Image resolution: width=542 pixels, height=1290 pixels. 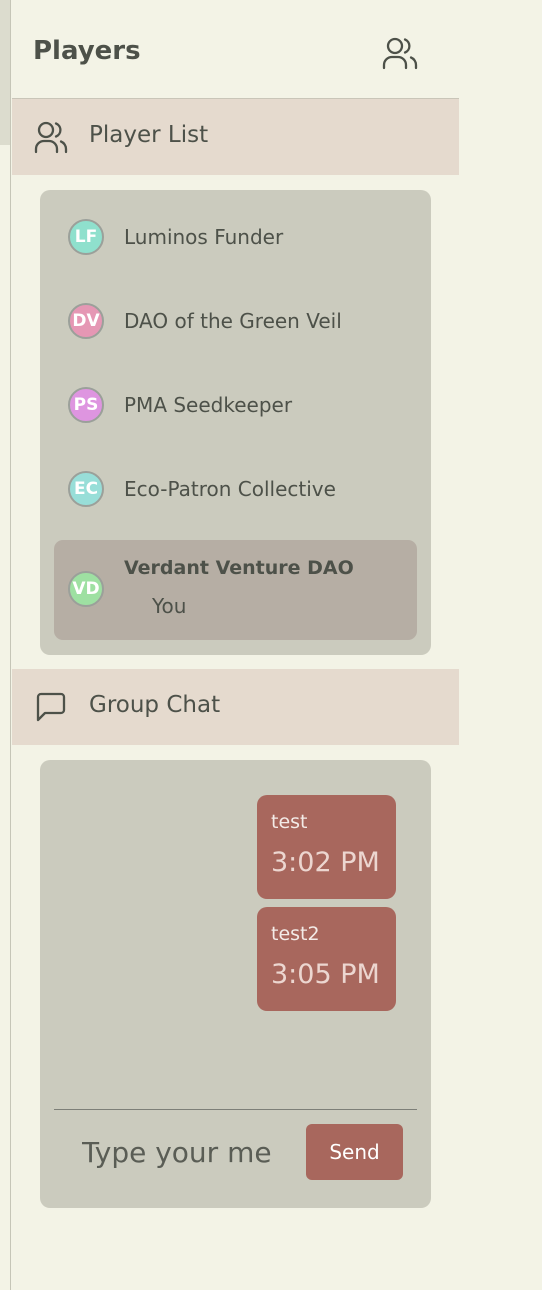 What do you see at coordinates (5, 72) in the screenshot?
I see `left-panel-edge` at bounding box center [5, 72].